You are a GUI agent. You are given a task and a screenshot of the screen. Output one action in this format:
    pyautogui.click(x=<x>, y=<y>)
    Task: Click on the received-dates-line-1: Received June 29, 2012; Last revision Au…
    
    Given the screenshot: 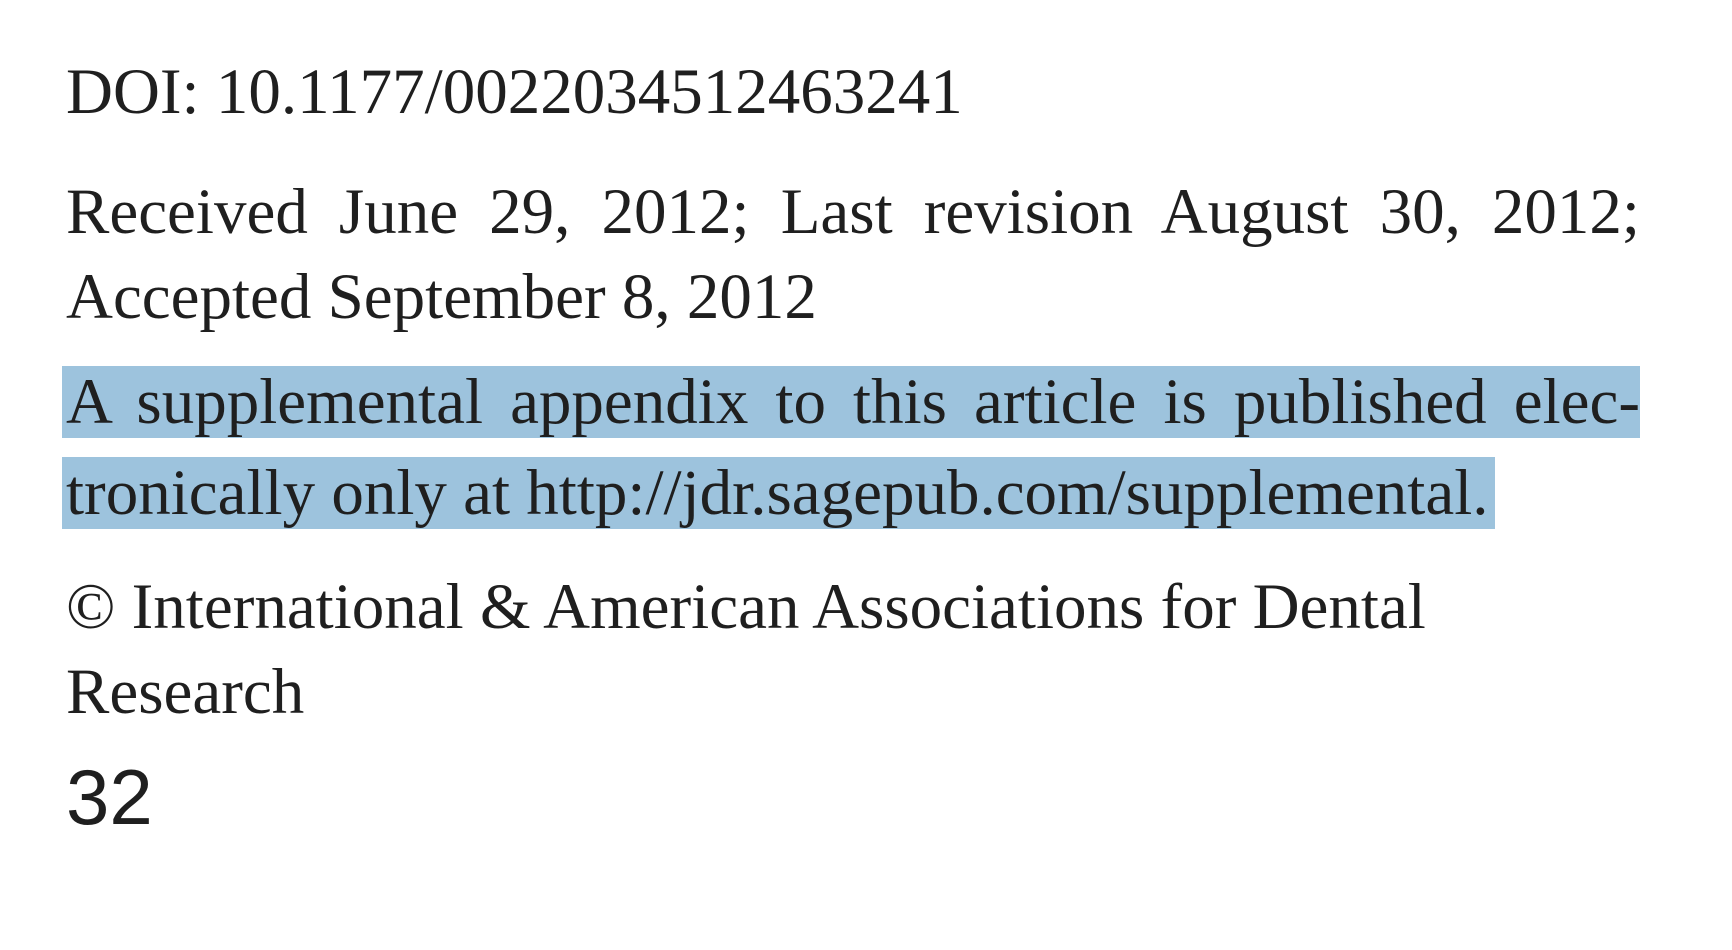 What is the action you would take?
    pyautogui.click(x=853, y=212)
    